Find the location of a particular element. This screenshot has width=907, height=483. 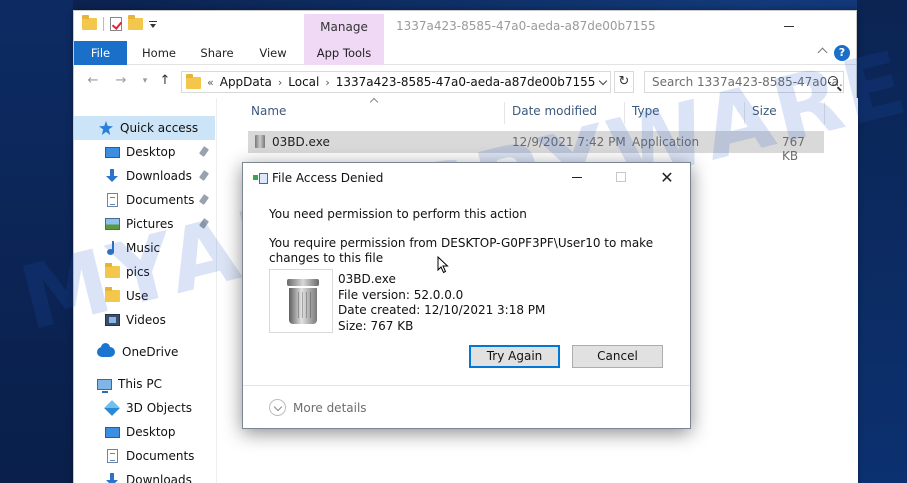

sidebar-item-onedrive: OneDrive is located at coordinates (144, 352).